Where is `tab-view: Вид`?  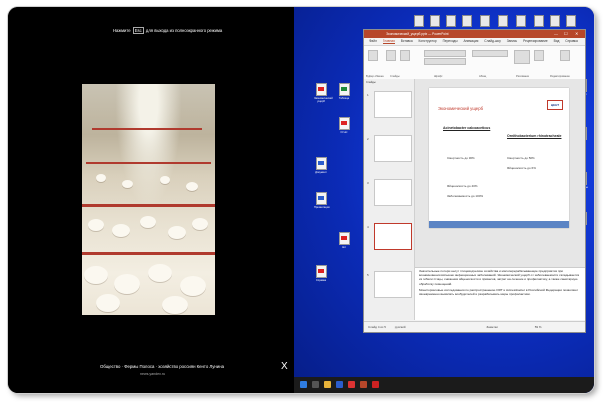 tab-view: Вид is located at coordinates (557, 41).